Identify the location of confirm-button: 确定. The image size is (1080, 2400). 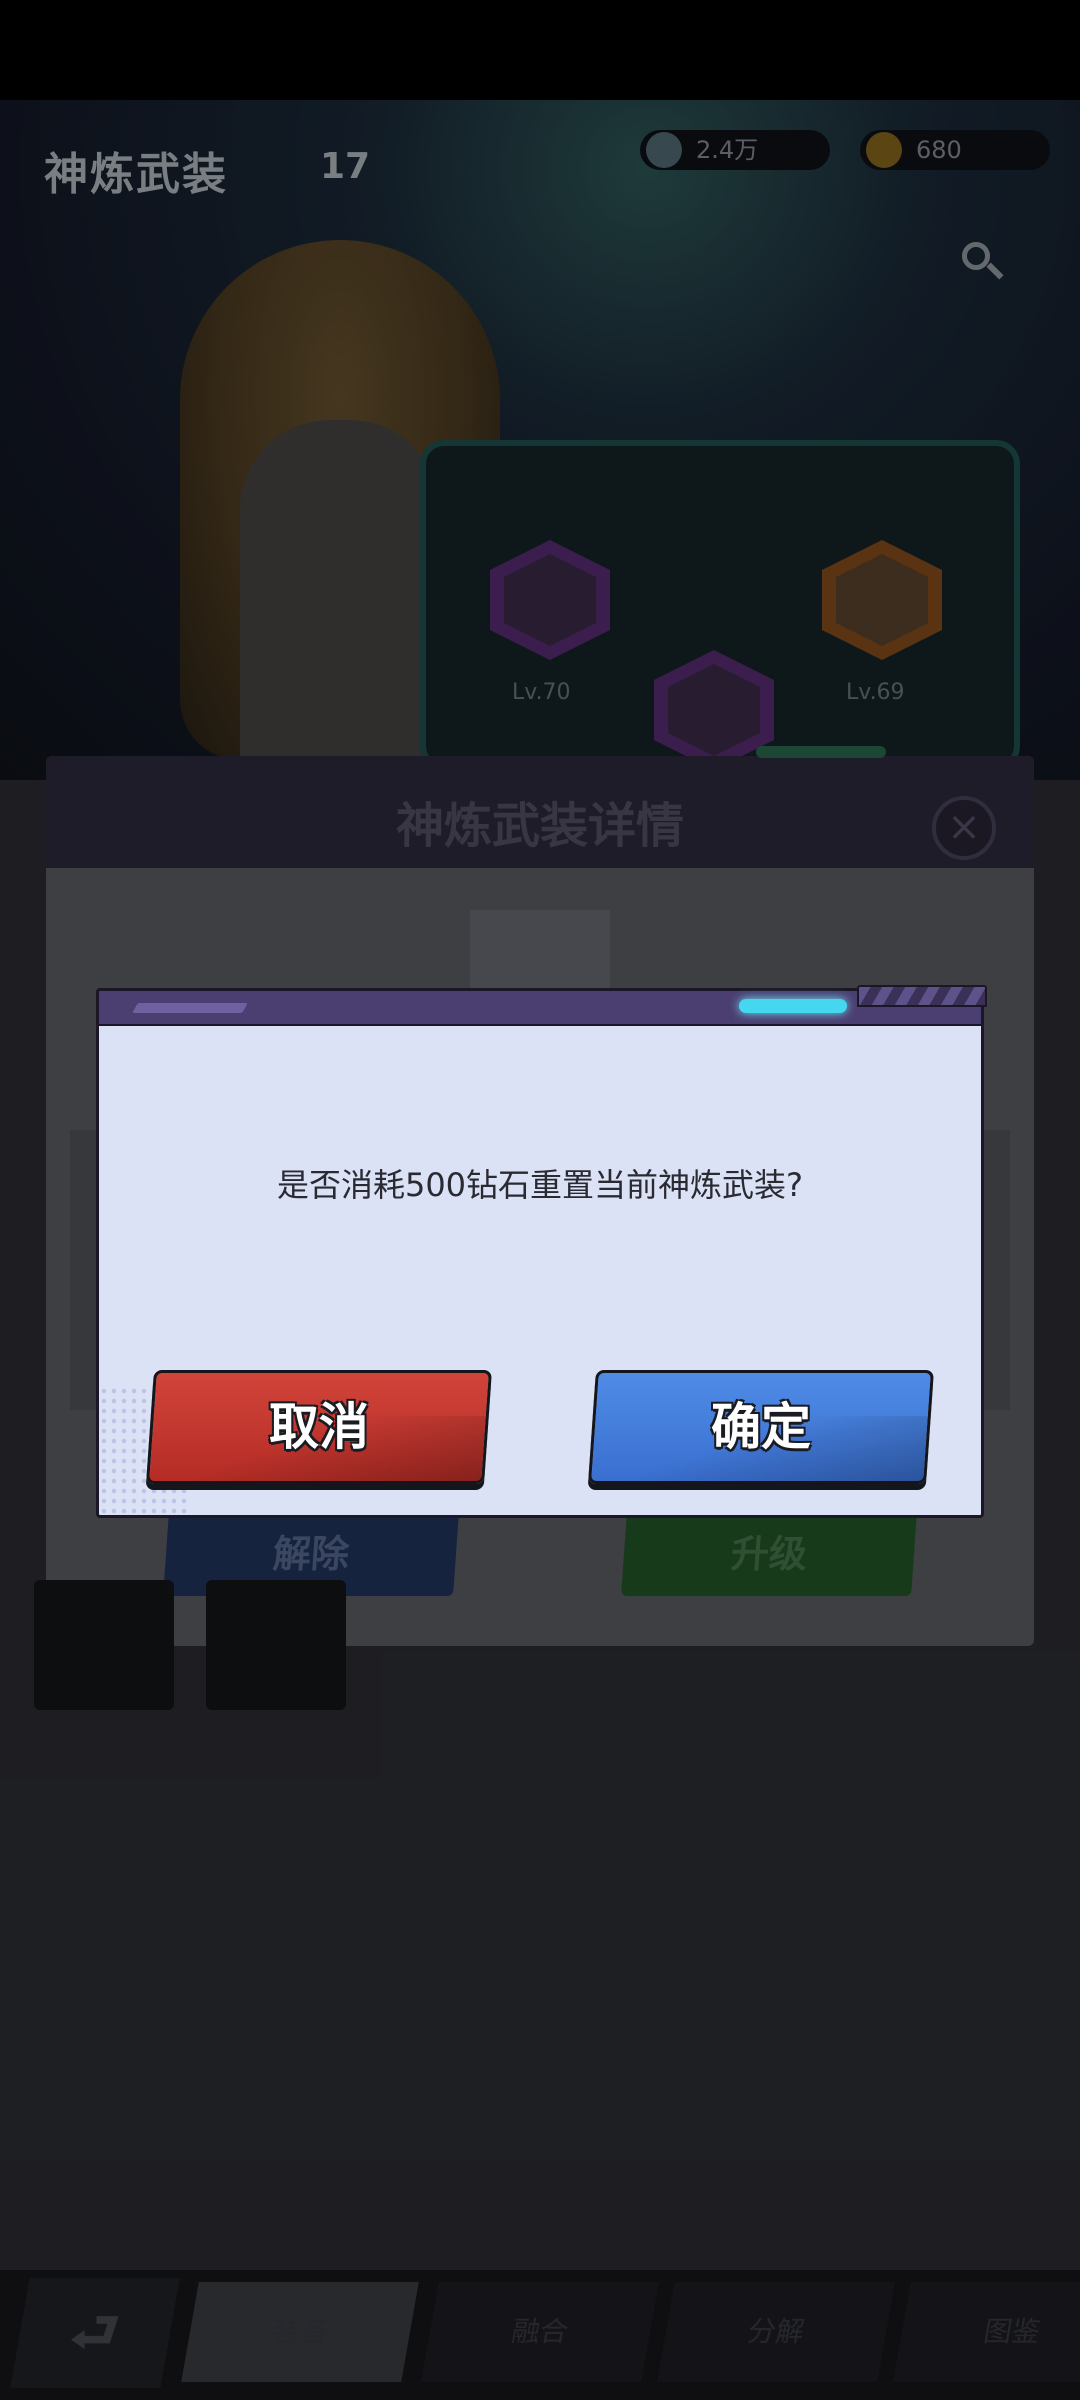
(761, 1427).